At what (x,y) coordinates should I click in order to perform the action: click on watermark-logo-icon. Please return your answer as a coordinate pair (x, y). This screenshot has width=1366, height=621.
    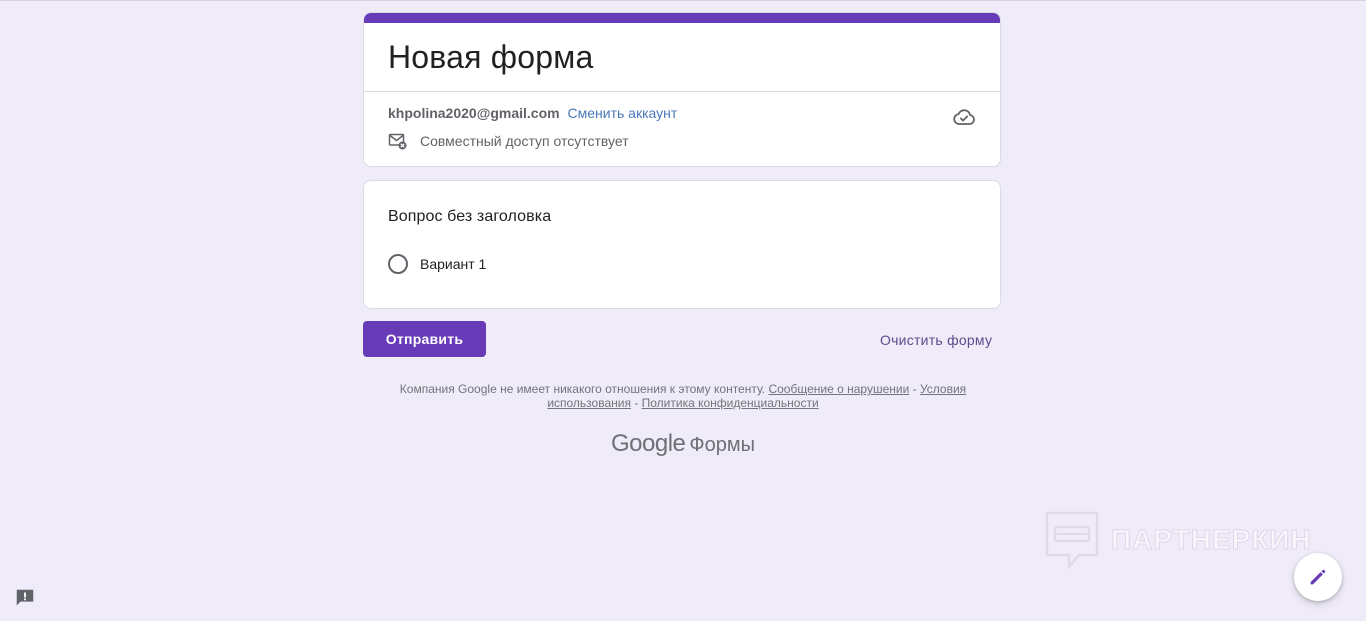
    Looking at the image, I should click on (1072, 540).